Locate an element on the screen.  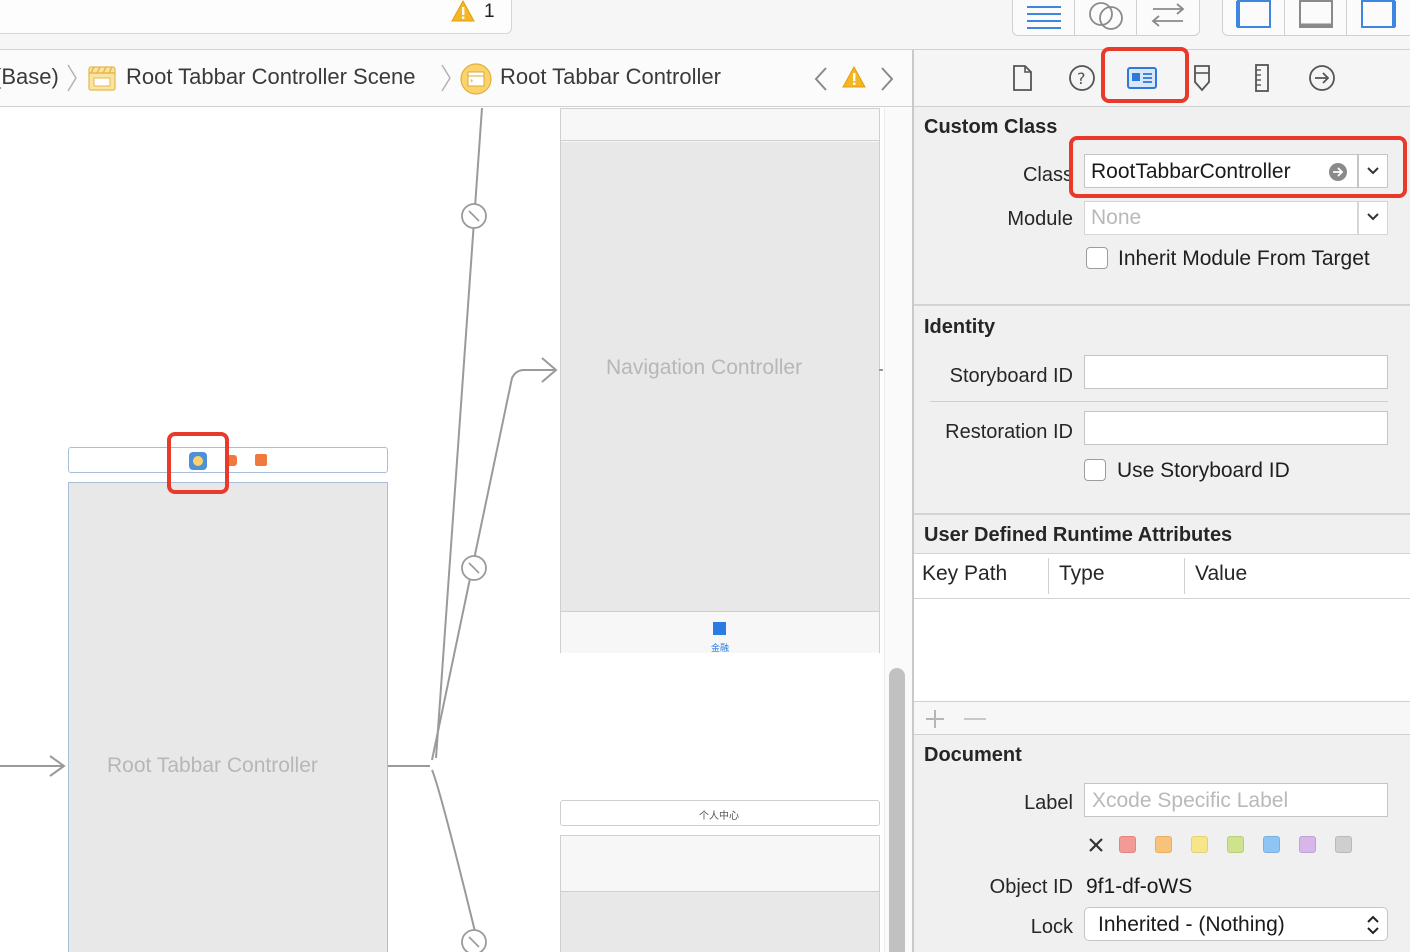
root-tabbar-controller-title: Root Tabbar Controller is located at coordinates (212, 765).